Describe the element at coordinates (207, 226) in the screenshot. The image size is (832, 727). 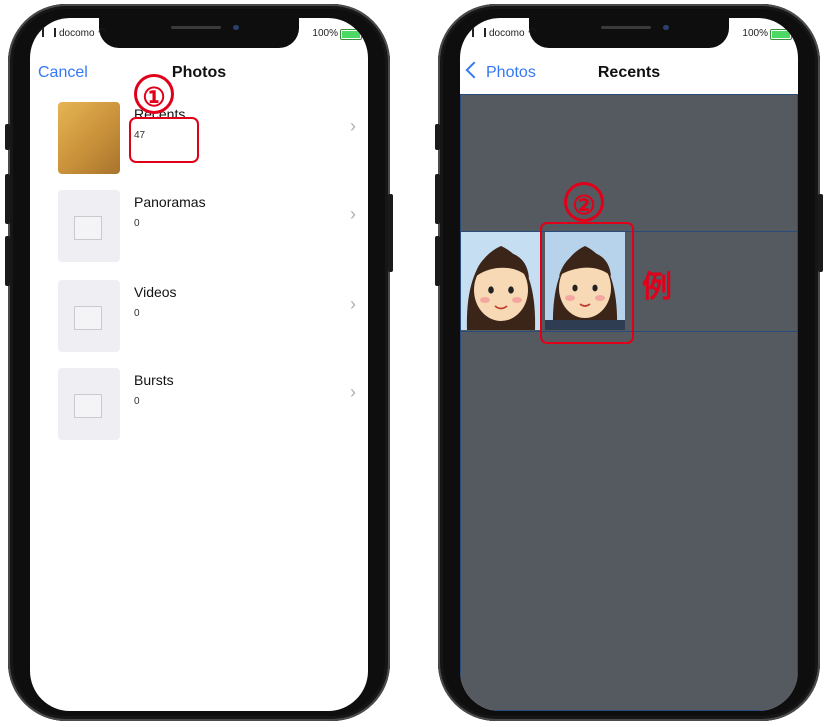
I see `album-row-panoramas: Panoramas 0 ›` at that location.